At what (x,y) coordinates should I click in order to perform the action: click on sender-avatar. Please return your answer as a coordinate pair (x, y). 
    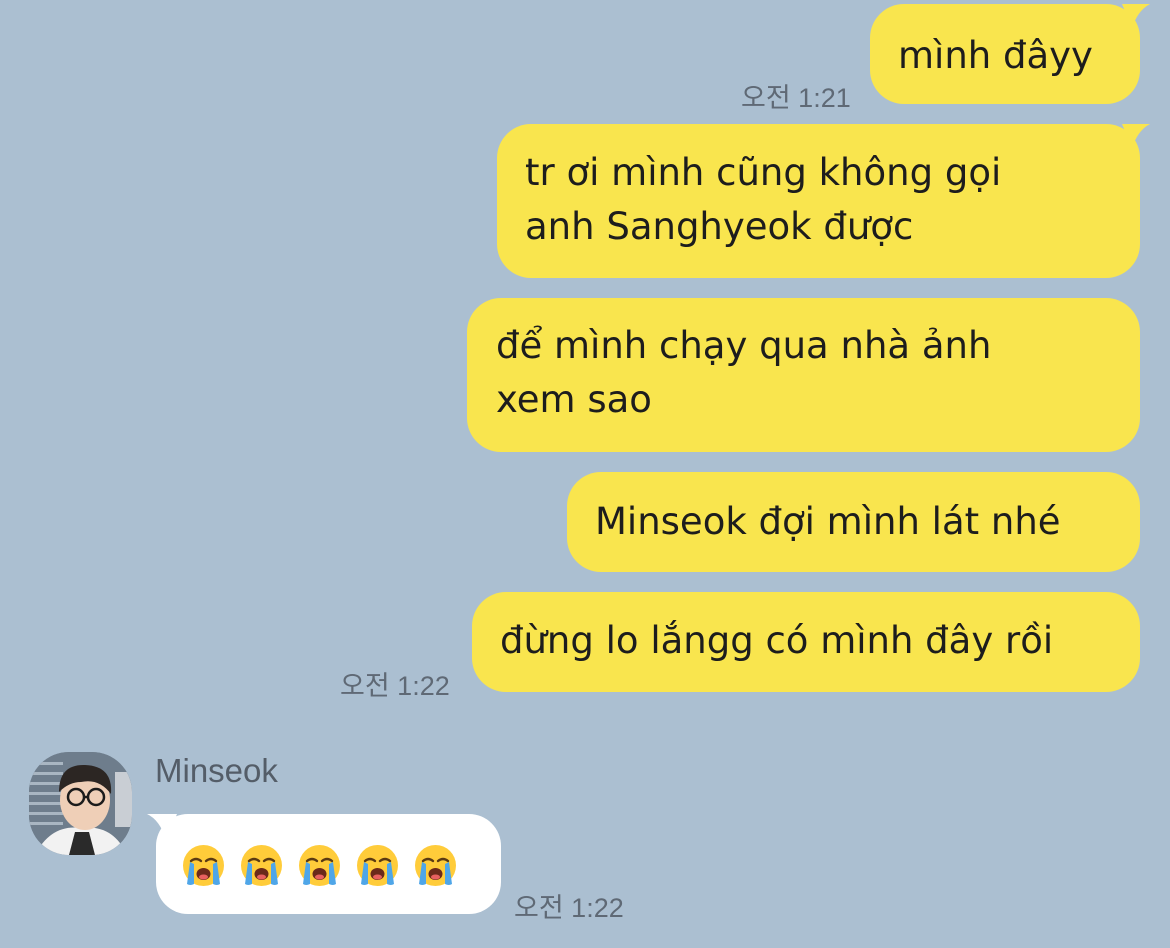
    Looking at the image, I should click on (80, 803).